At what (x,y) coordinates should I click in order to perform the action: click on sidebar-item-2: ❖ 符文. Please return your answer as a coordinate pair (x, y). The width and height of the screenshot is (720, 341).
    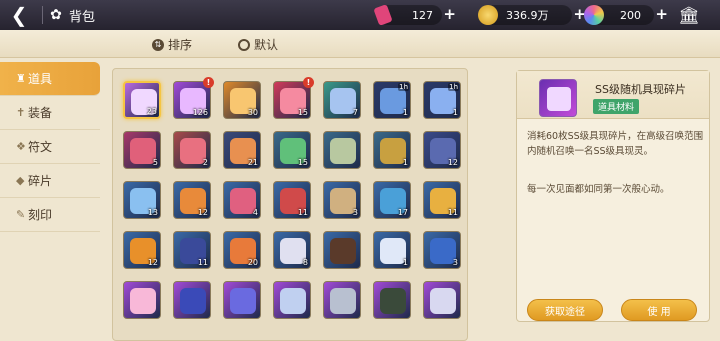
    Looking at the image, I should click on (50, 147).